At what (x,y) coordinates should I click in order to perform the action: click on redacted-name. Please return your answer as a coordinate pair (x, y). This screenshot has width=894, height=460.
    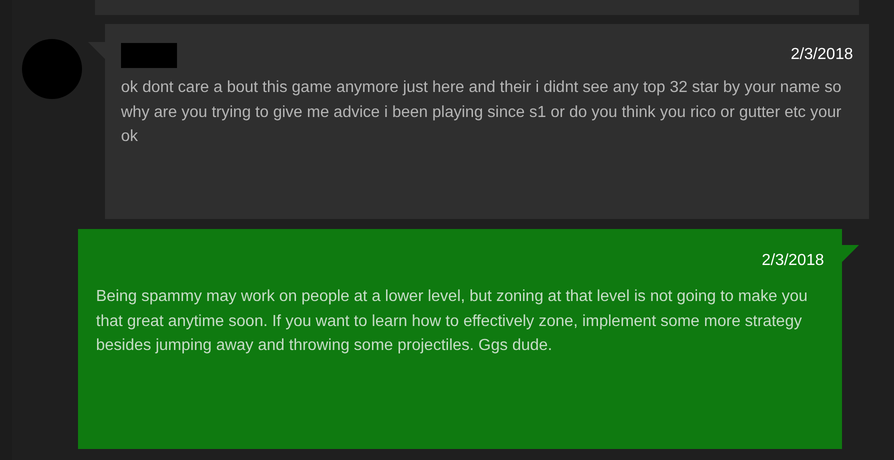
    Looking at the image, I should click on (149, 55).